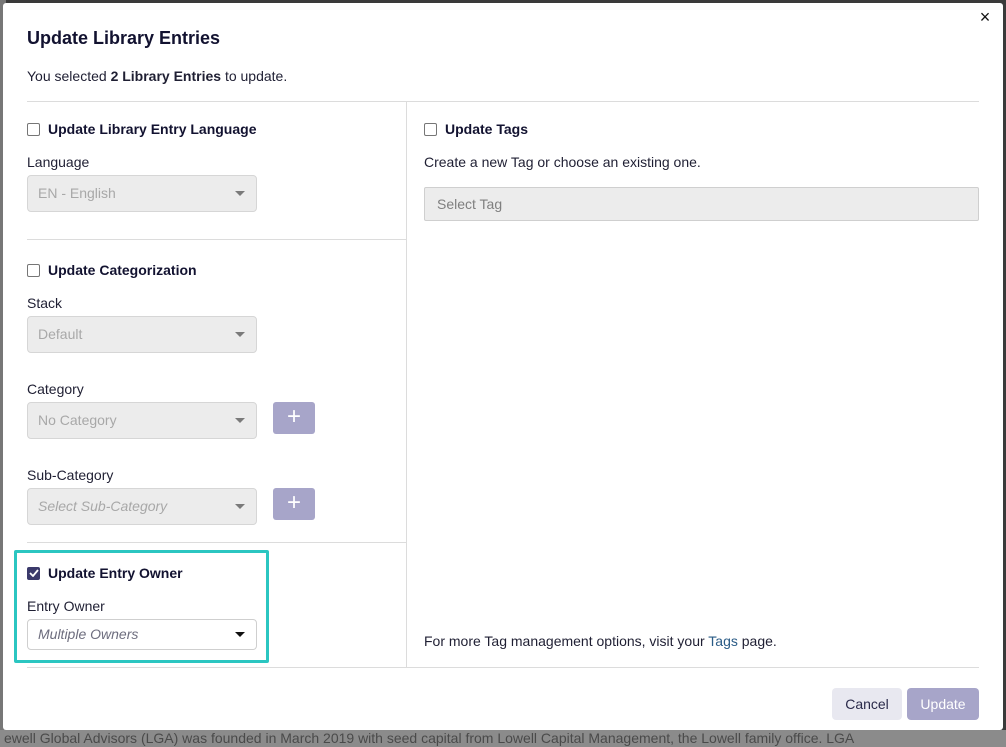 Image resolution: width=1006 pixels, height=747 pixels. What do you see at coordinates (430, 129) in the screenshot?
I see `tags-checkbox` at bounding box center [430, 129].